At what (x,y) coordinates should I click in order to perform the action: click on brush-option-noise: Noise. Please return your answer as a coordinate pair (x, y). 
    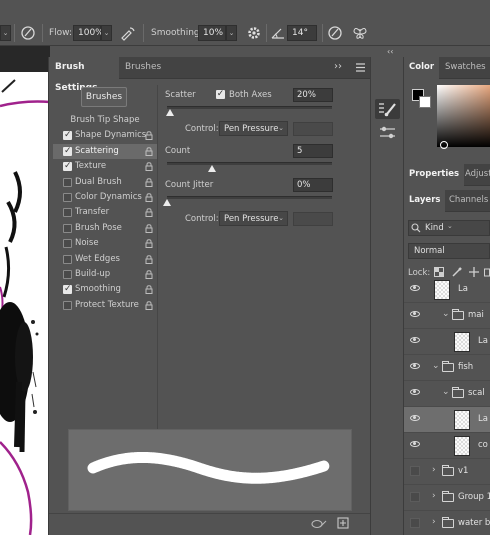
    Looking at the image, I should click on (105, 243).